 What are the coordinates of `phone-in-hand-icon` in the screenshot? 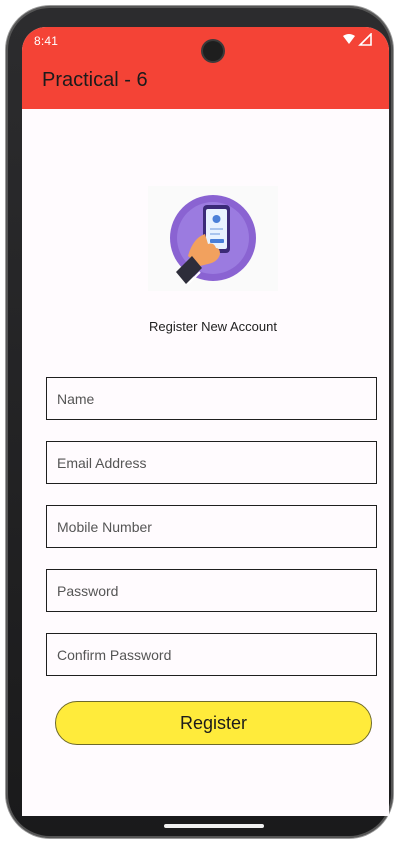 It's located at (213, 238).